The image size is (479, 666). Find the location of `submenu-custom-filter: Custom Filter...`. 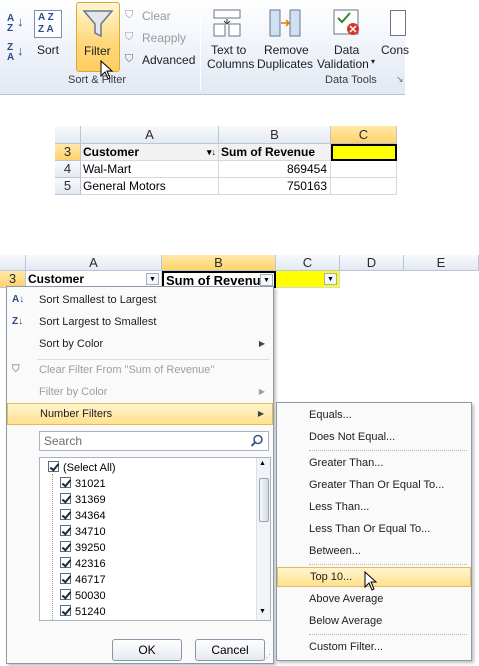

submenu-custom-filter: Custom Filter... is located at coordinates (374, 647).